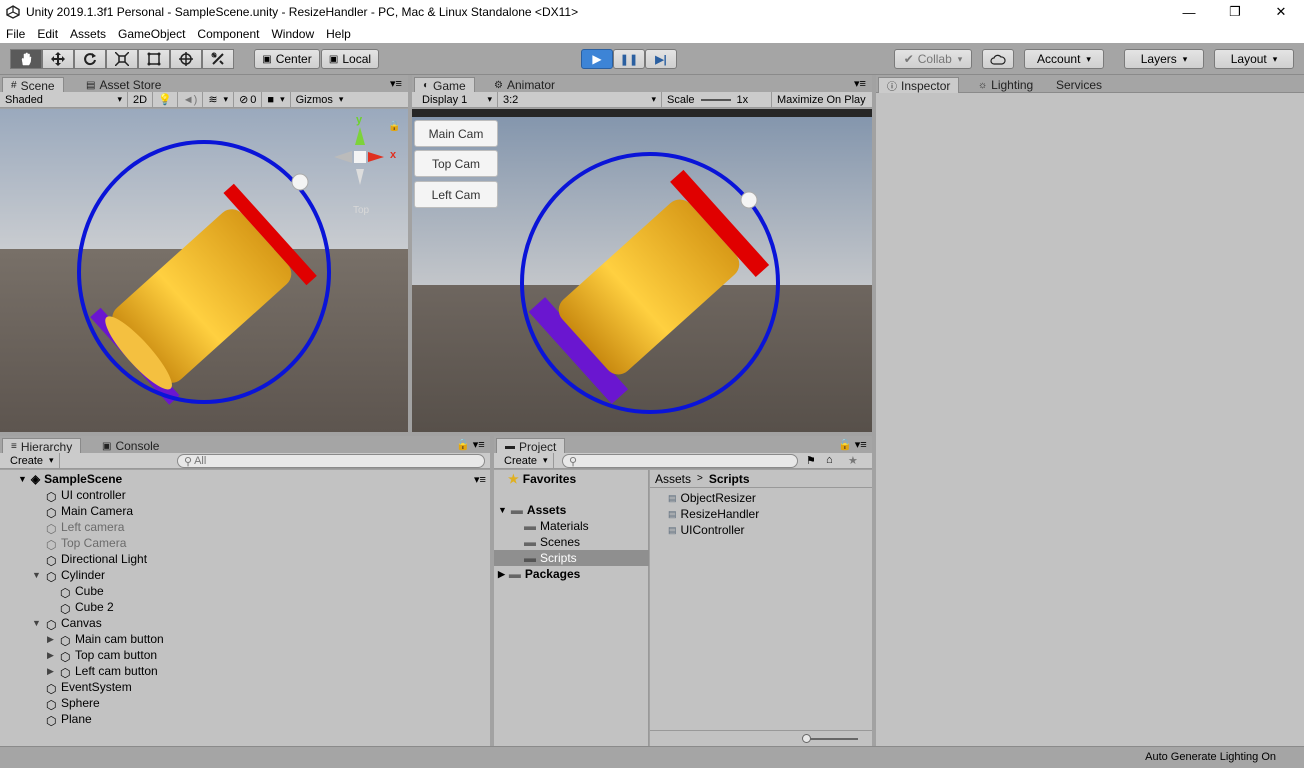  Describe the element at coordinates (292, 34) in the screenshot. I see `menu-window: Window` at that location.